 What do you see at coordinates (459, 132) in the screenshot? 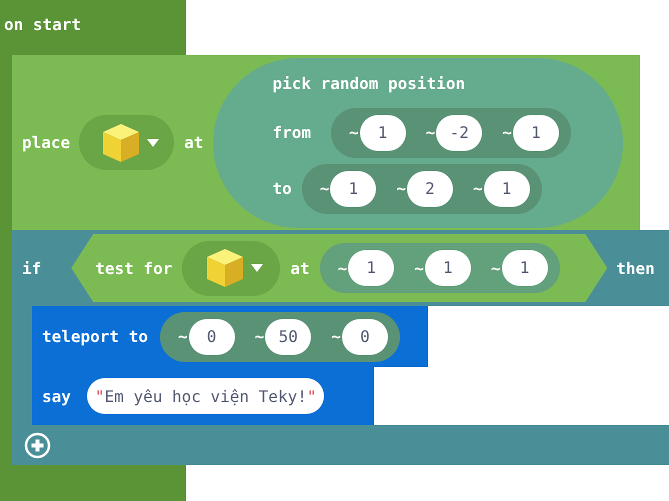
I see `number-field: -2` at bounding box center [459, 132].